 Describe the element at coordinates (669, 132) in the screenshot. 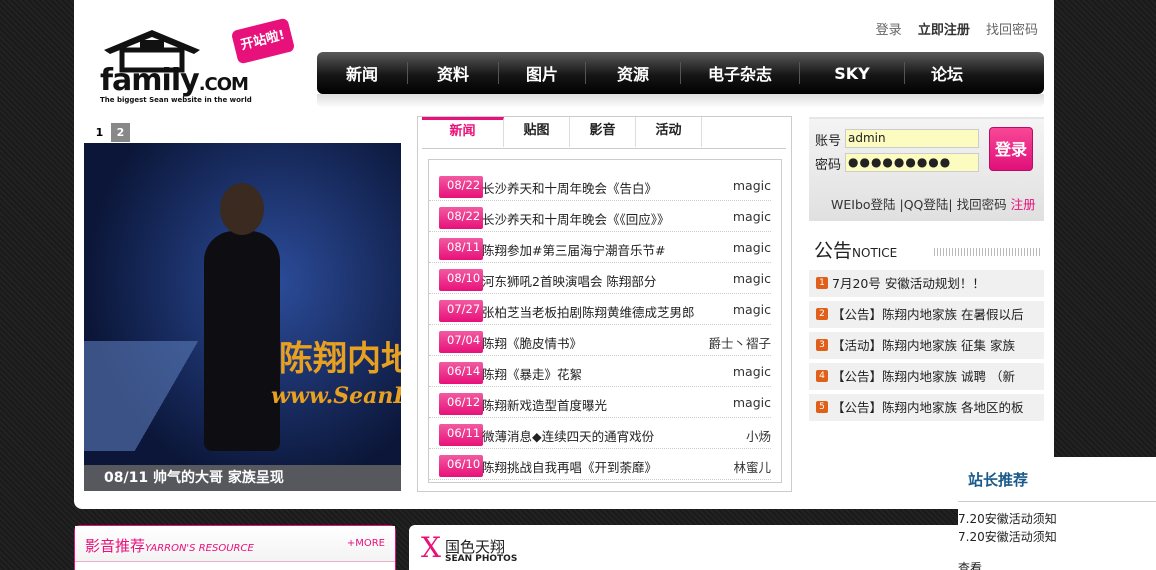

I see `tab-events: 活动` at that location.